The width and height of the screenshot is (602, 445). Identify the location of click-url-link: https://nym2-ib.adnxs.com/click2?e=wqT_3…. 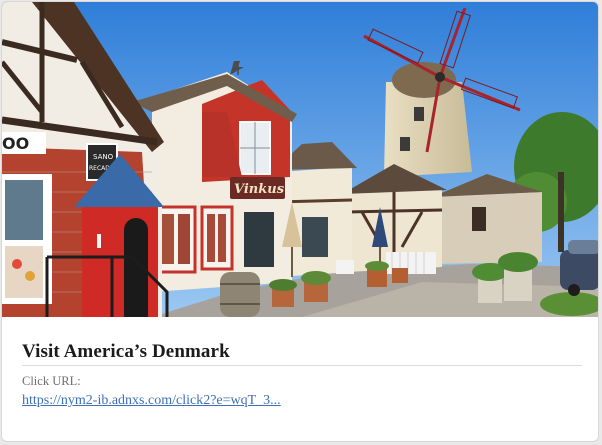
(151, 401).